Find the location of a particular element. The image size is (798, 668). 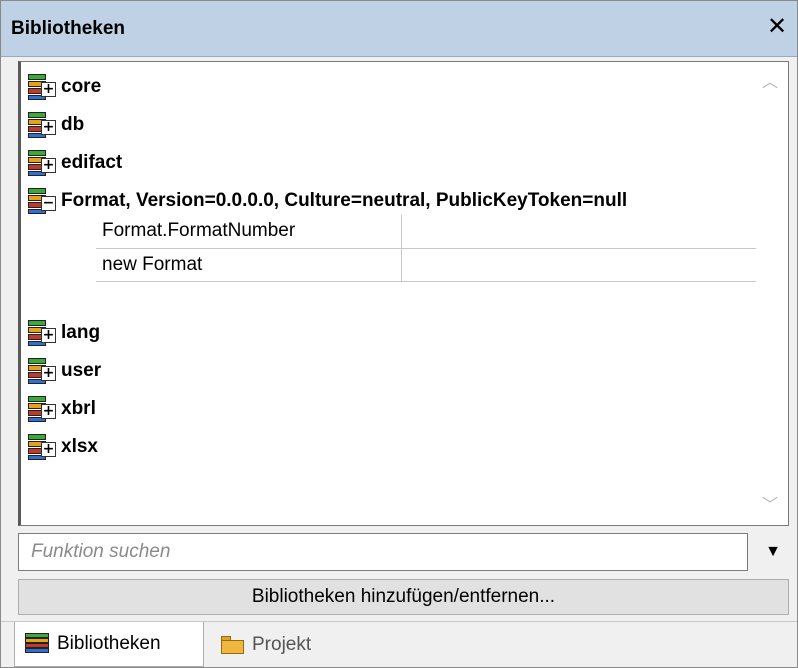

tab-libraries: Bibliotheken is located at coordinates (109, 644).